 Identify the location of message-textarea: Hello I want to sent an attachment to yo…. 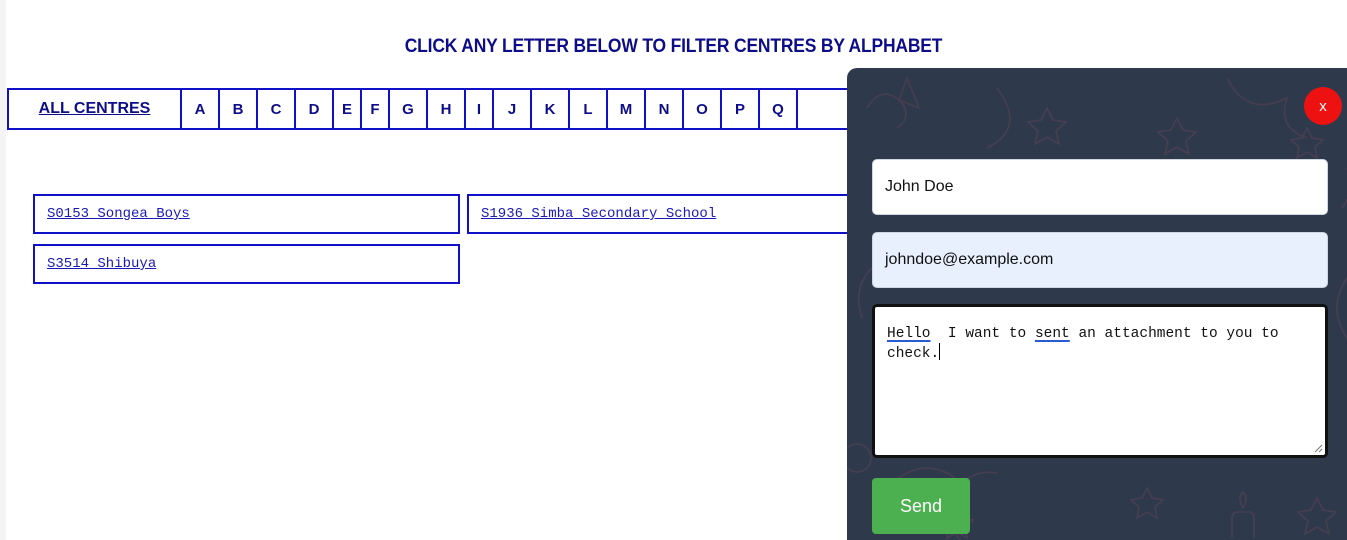
(1100, 381).